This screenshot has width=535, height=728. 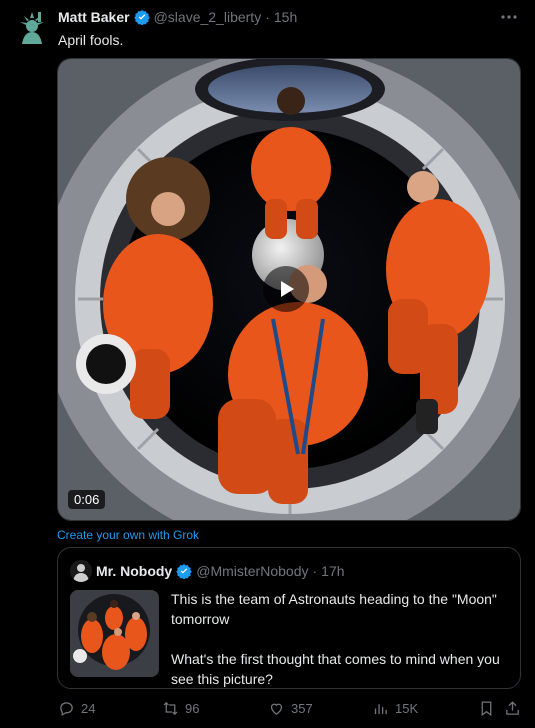 What do you see at coordinates (134, 571) in the screenshot?
I see `quoted-author-name: Mr. Nobody` at bounding box center [134, 571].